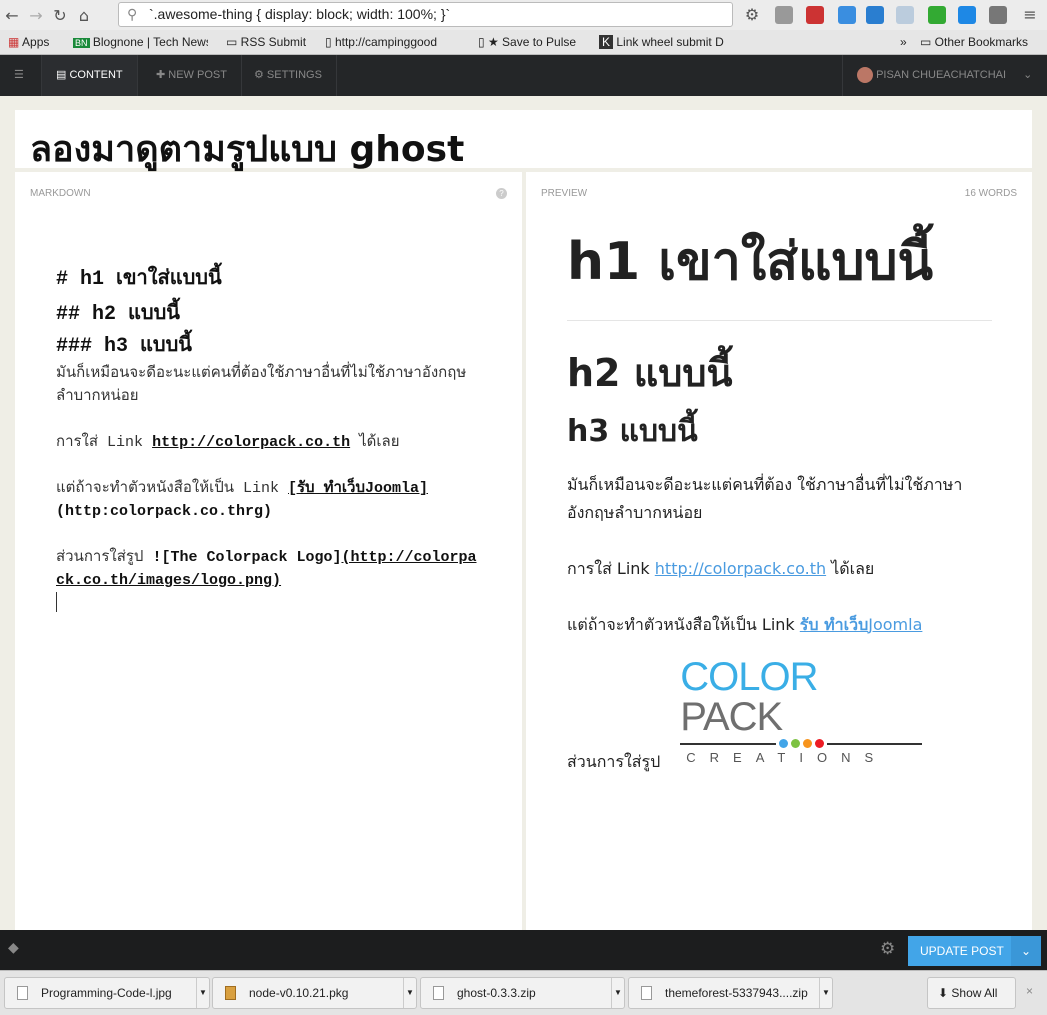 The image size is (1047, 1015). I want to click on download-item: themeforest-5337943....zip ▼, so click(730, 993).